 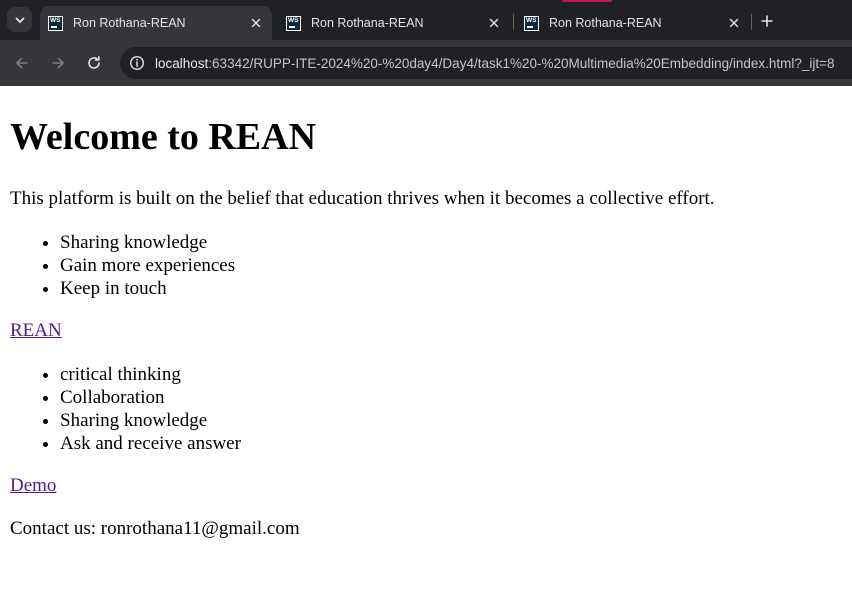 I want to click on back-button, so click(x=22, y=63).